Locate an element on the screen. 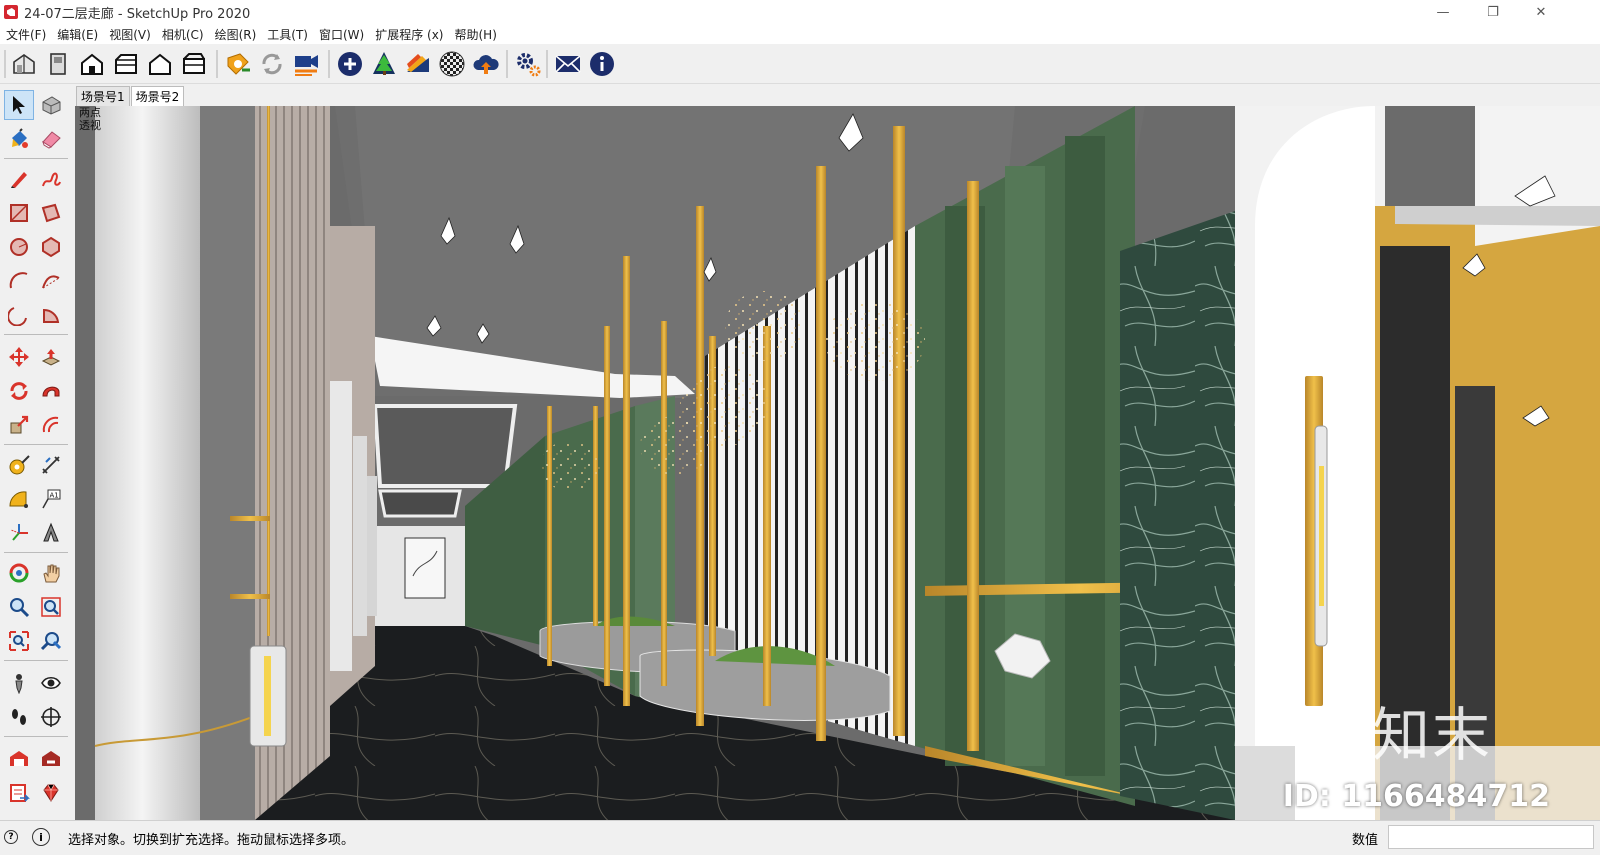 Image resolution: width=1600 pixels, height=855 pixels. zoom-extents-icon is located at coordinates (19, 641).